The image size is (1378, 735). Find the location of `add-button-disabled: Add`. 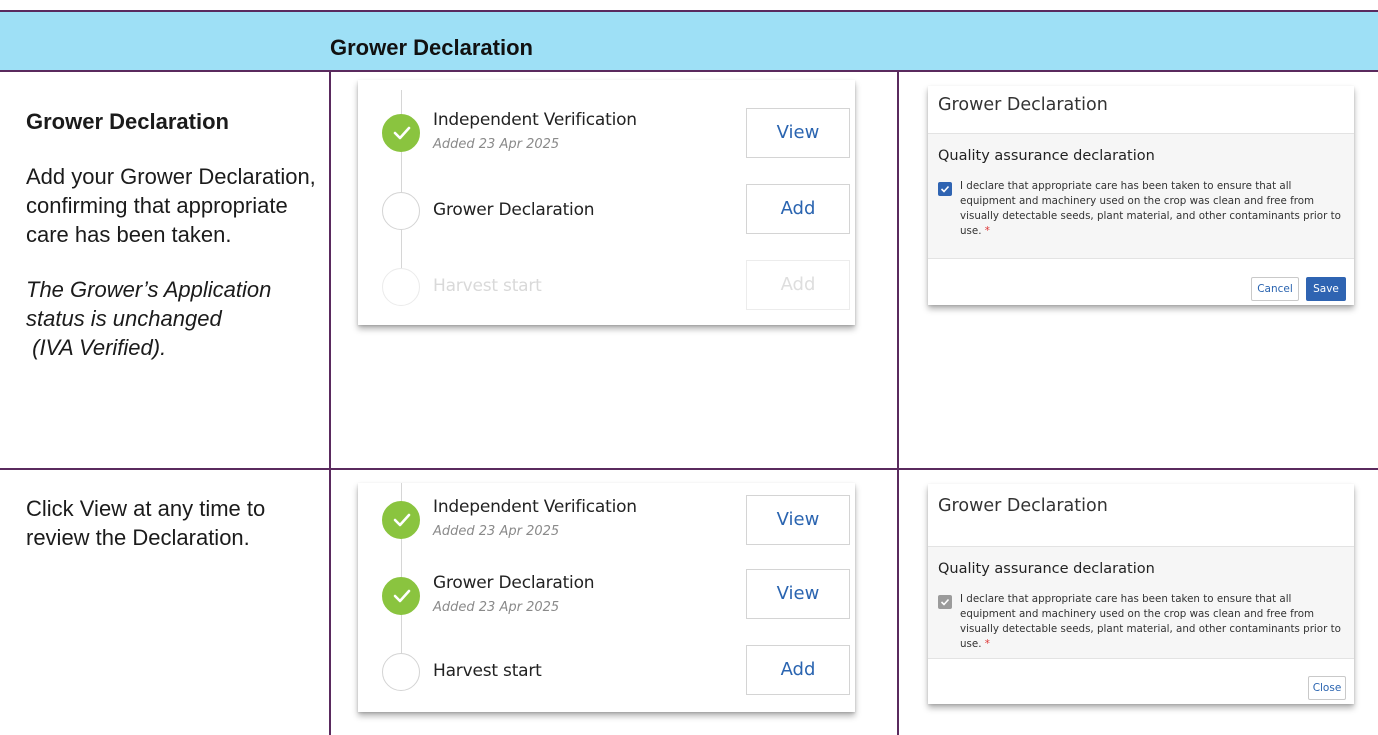

add-button-disabled: Add is located at coordinates (798, 285).